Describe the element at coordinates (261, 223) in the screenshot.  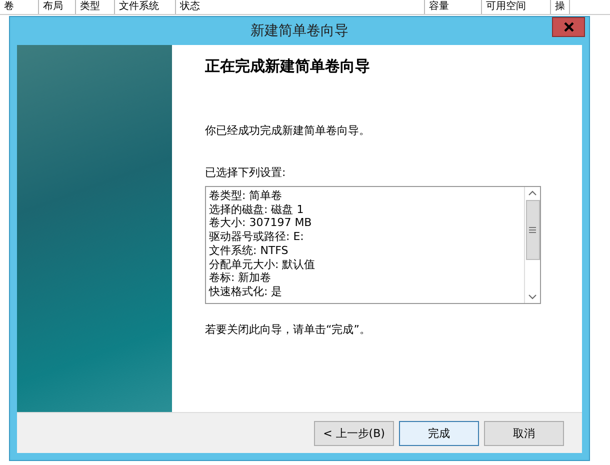
I see `settings-line: 卷大小: 307197 MB` at that location.